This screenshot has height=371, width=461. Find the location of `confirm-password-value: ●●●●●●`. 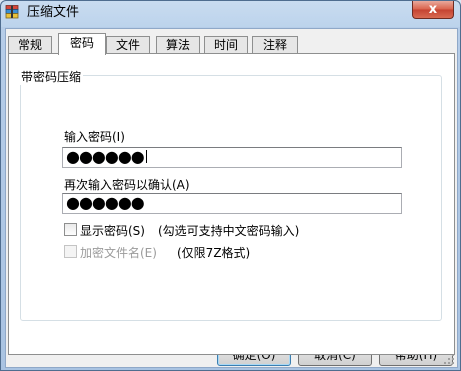

confirm-password-value: ●●●●●● is located at coordinates (105, 202).